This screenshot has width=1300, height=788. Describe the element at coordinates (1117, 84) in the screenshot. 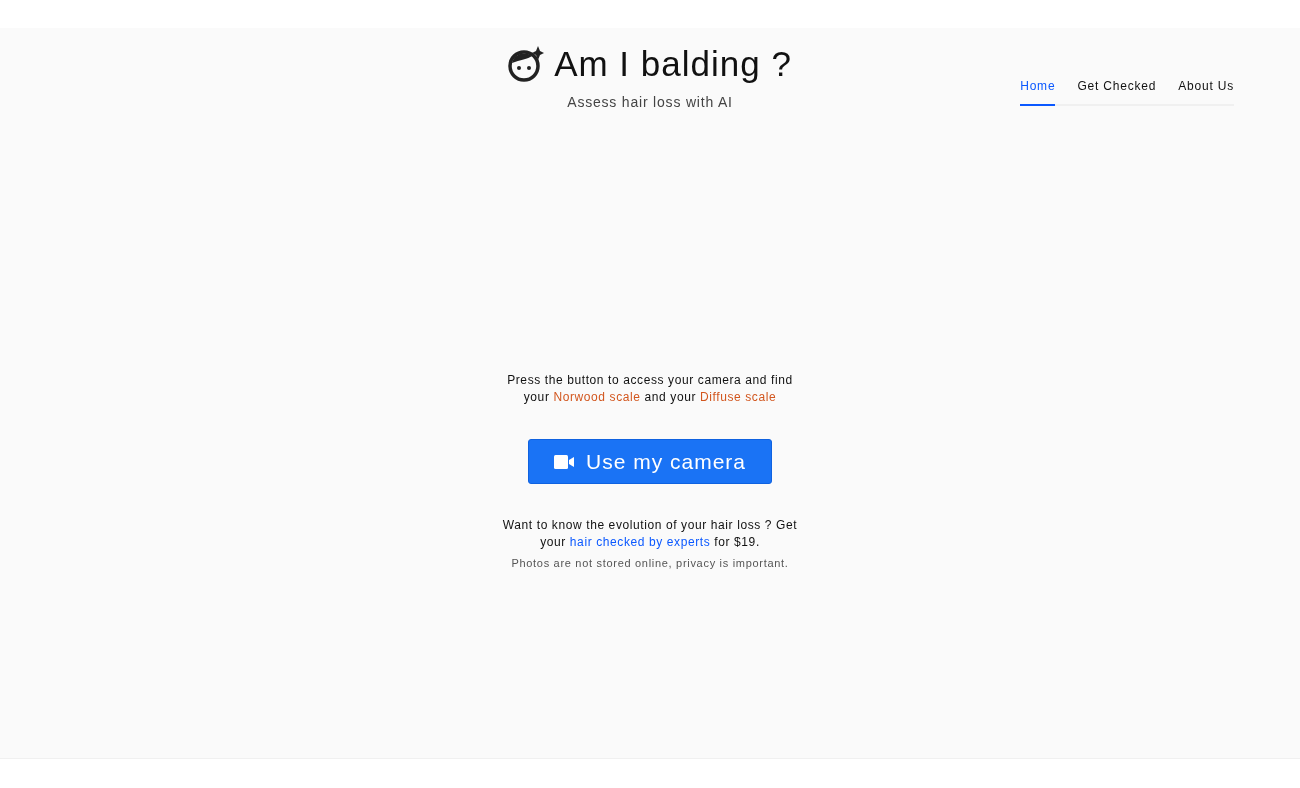

I see `nav-tab: Get Checked` at that location.